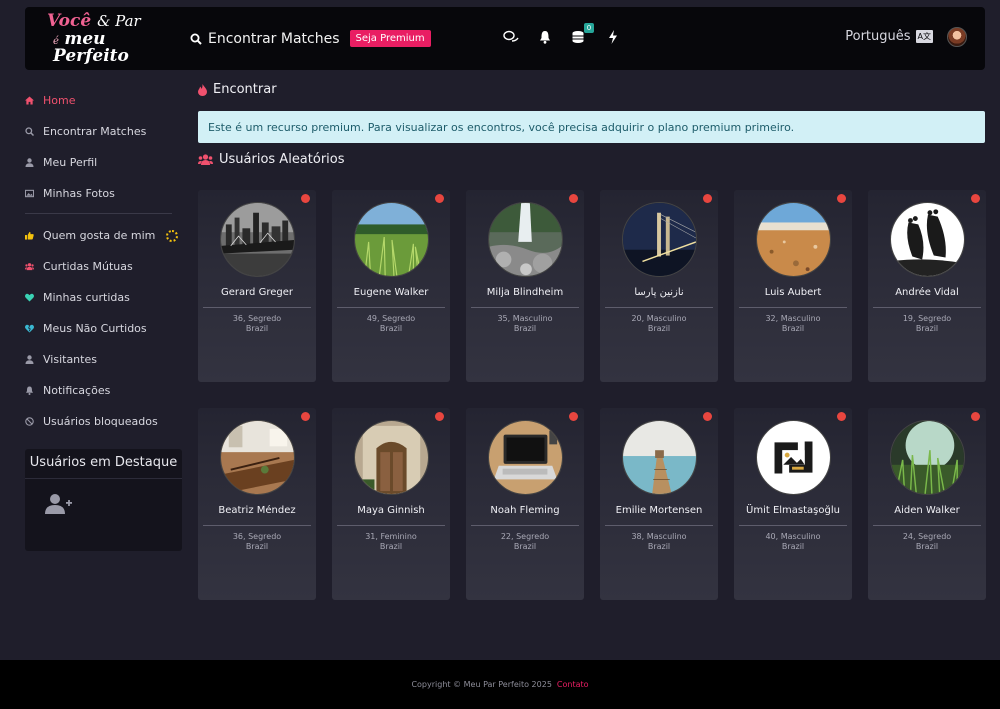 This screenshot has height=709, width=1000. Describe the element at coordinates (793, 542) in the screenshot. I see `user-meta: 40, Masculino Brazil` at that location.